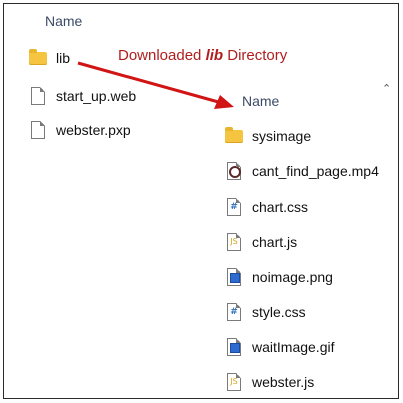 The width and height of the screenshot is (403, 403). What do you see at coordinates (234, 171) in the screenshot?
I see `video-file-icon` at bounding box center [234, 171].